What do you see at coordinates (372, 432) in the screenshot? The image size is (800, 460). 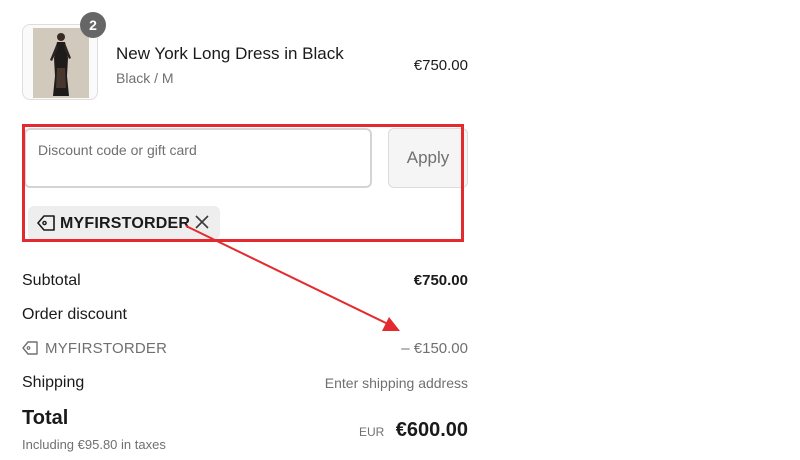 I see `currency-code: EUR` at bounding box center [372, 432].